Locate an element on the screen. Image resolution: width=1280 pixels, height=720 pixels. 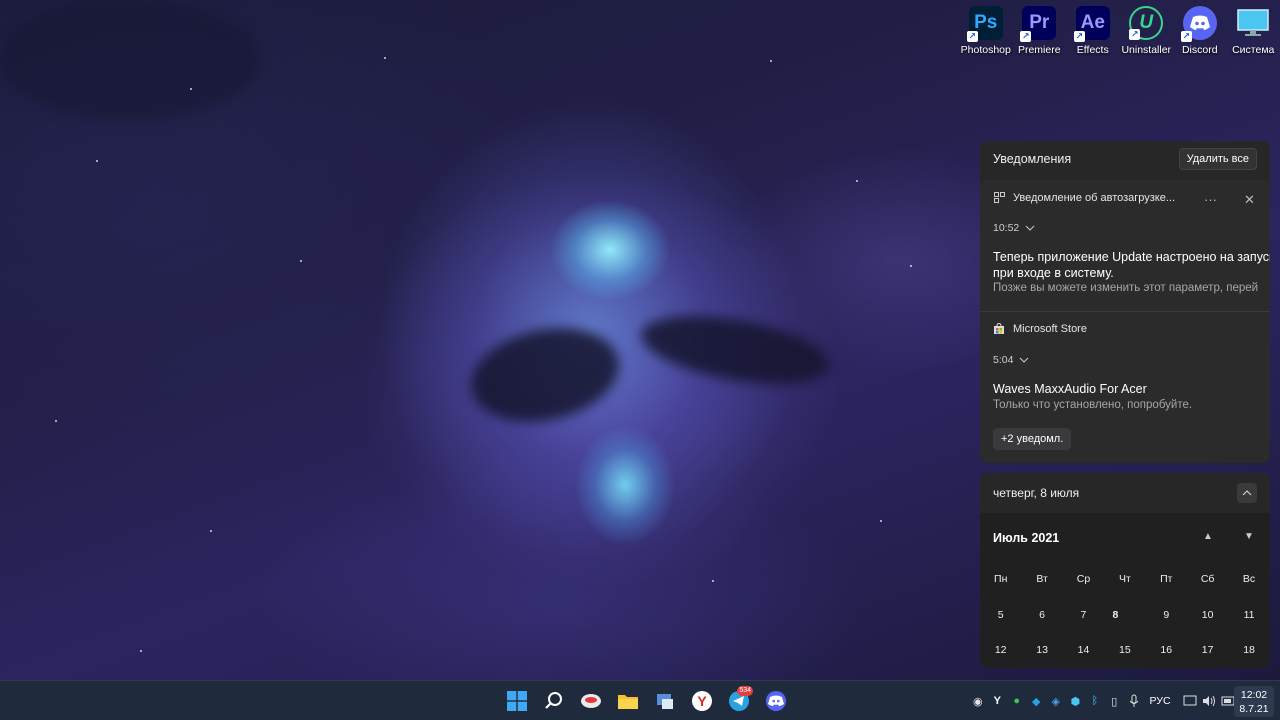
taskbar-yandex-browser: Y is located at coordinates (701, 701).